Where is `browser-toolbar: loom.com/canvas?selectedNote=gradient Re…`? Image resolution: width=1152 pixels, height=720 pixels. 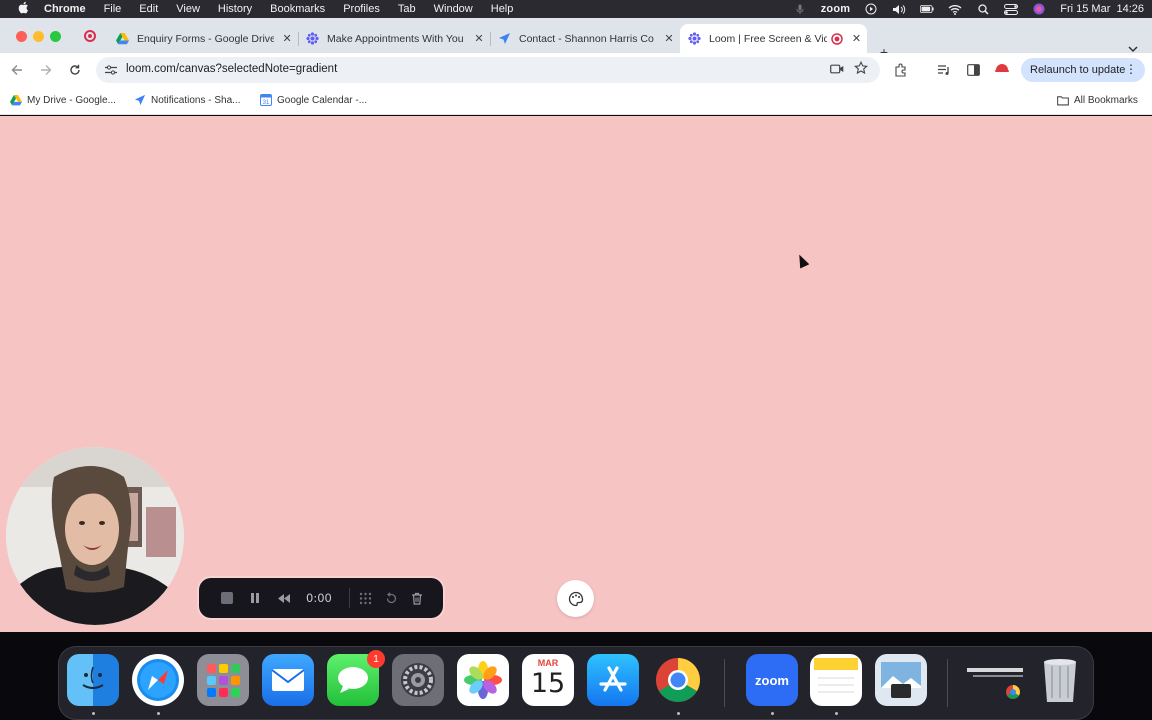 browser-toolbar: loom.com/canvas?selectedNote=gradient Re… is located at coordinates (576, 70).